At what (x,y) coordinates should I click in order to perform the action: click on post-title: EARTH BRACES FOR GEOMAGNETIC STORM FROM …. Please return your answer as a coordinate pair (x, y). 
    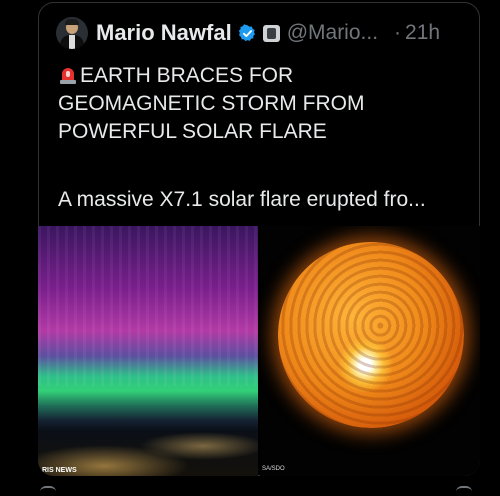
    Looking at the image, I should click on (268, 104).